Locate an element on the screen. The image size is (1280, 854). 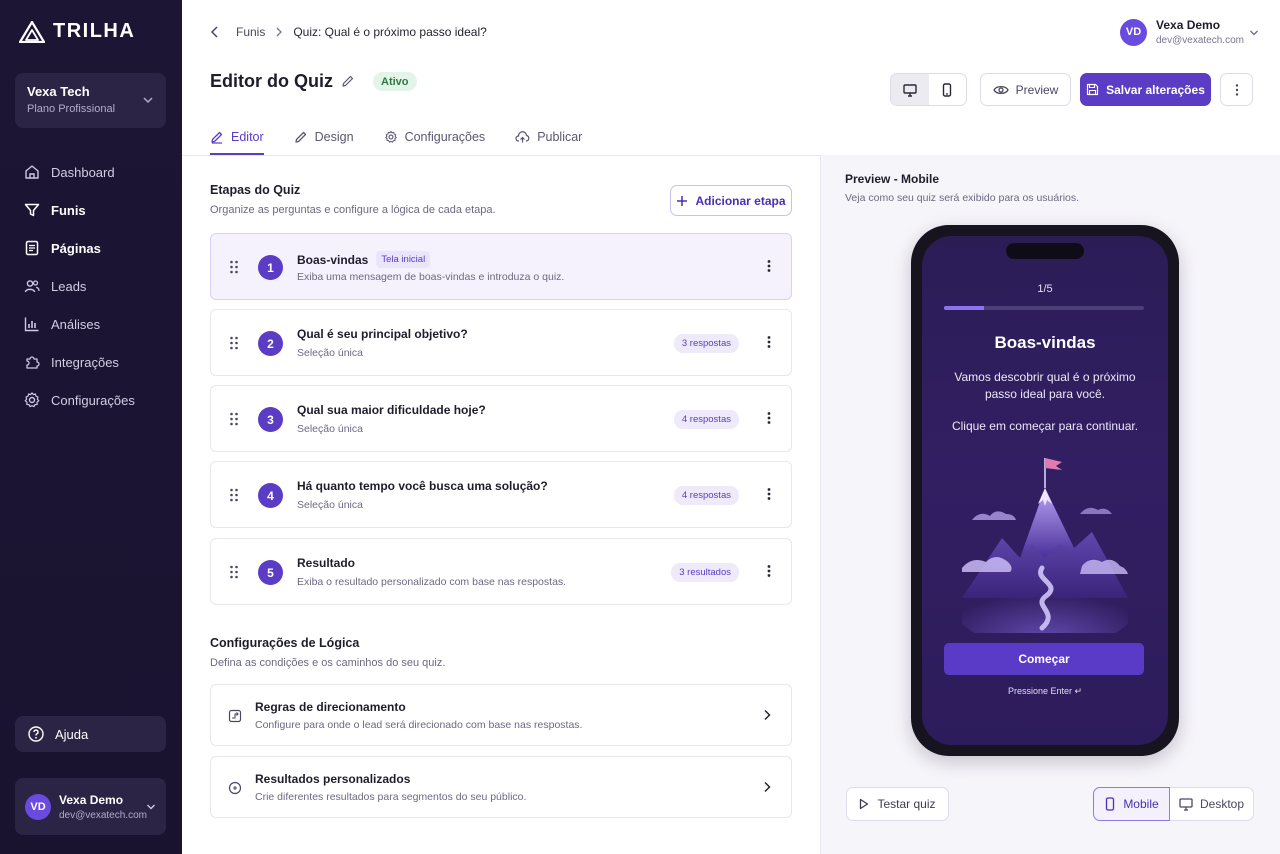
more-dots-icon is located at coordinates (1236, 89).